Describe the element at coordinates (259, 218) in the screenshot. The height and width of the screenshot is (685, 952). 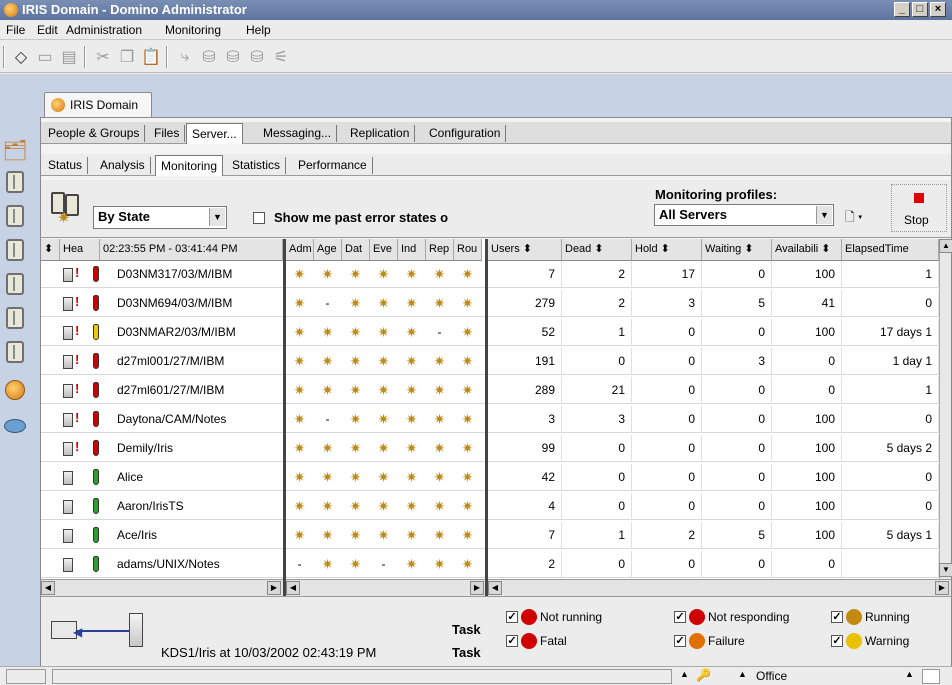
I see `show-past-errors-checkbox` at that location.